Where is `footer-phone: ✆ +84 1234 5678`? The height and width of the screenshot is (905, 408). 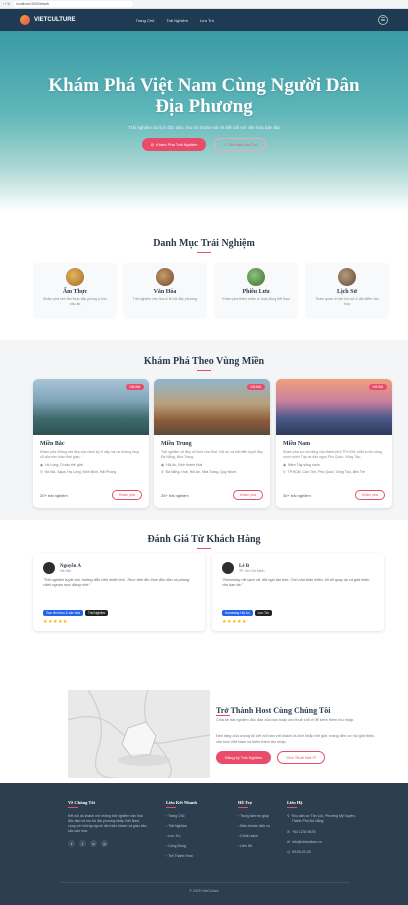 footer-phone: ✆ +84 1234 5678 is located at coordinates (322, 832).